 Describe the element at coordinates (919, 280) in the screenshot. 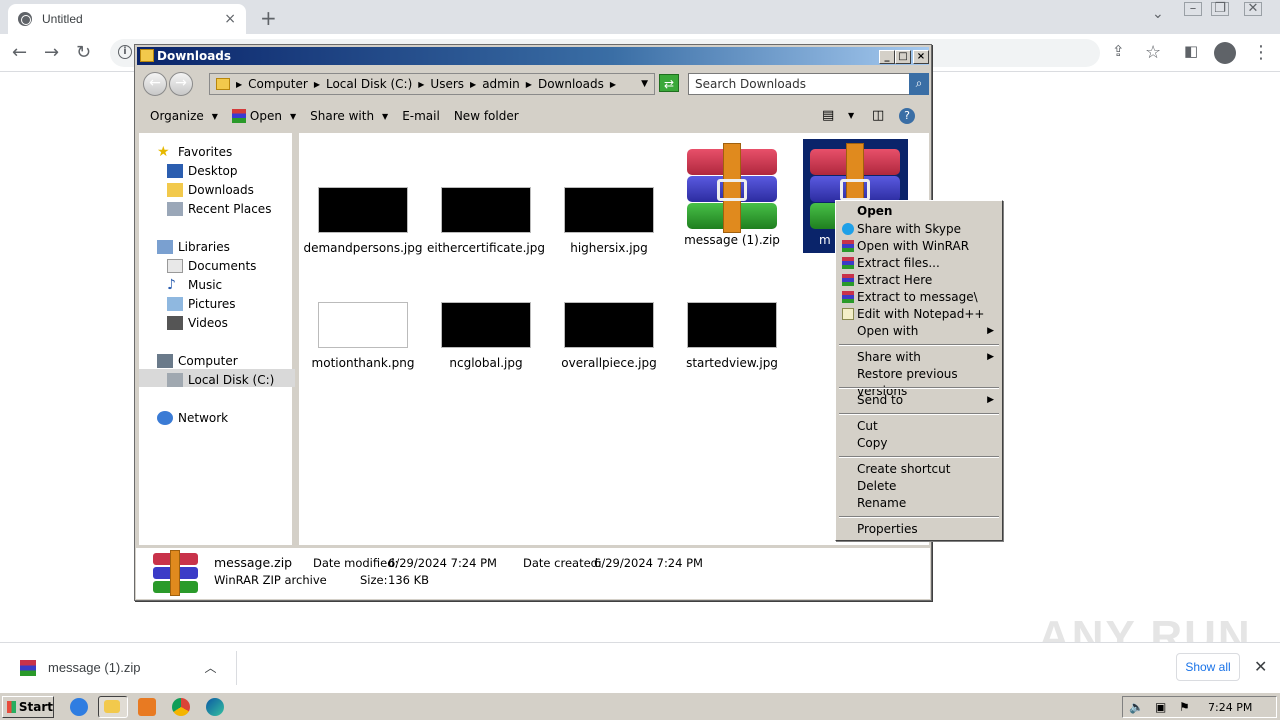

I see `menu-item-extract-here: Extract Here` at that location.